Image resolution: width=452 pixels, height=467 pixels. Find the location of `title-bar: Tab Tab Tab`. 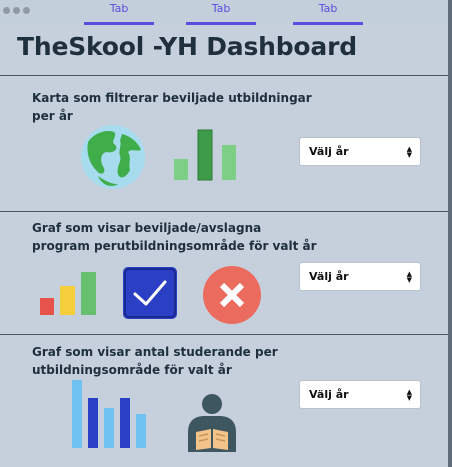

title-bar: Tab Tab Tab is located at coordinates (224, 12).